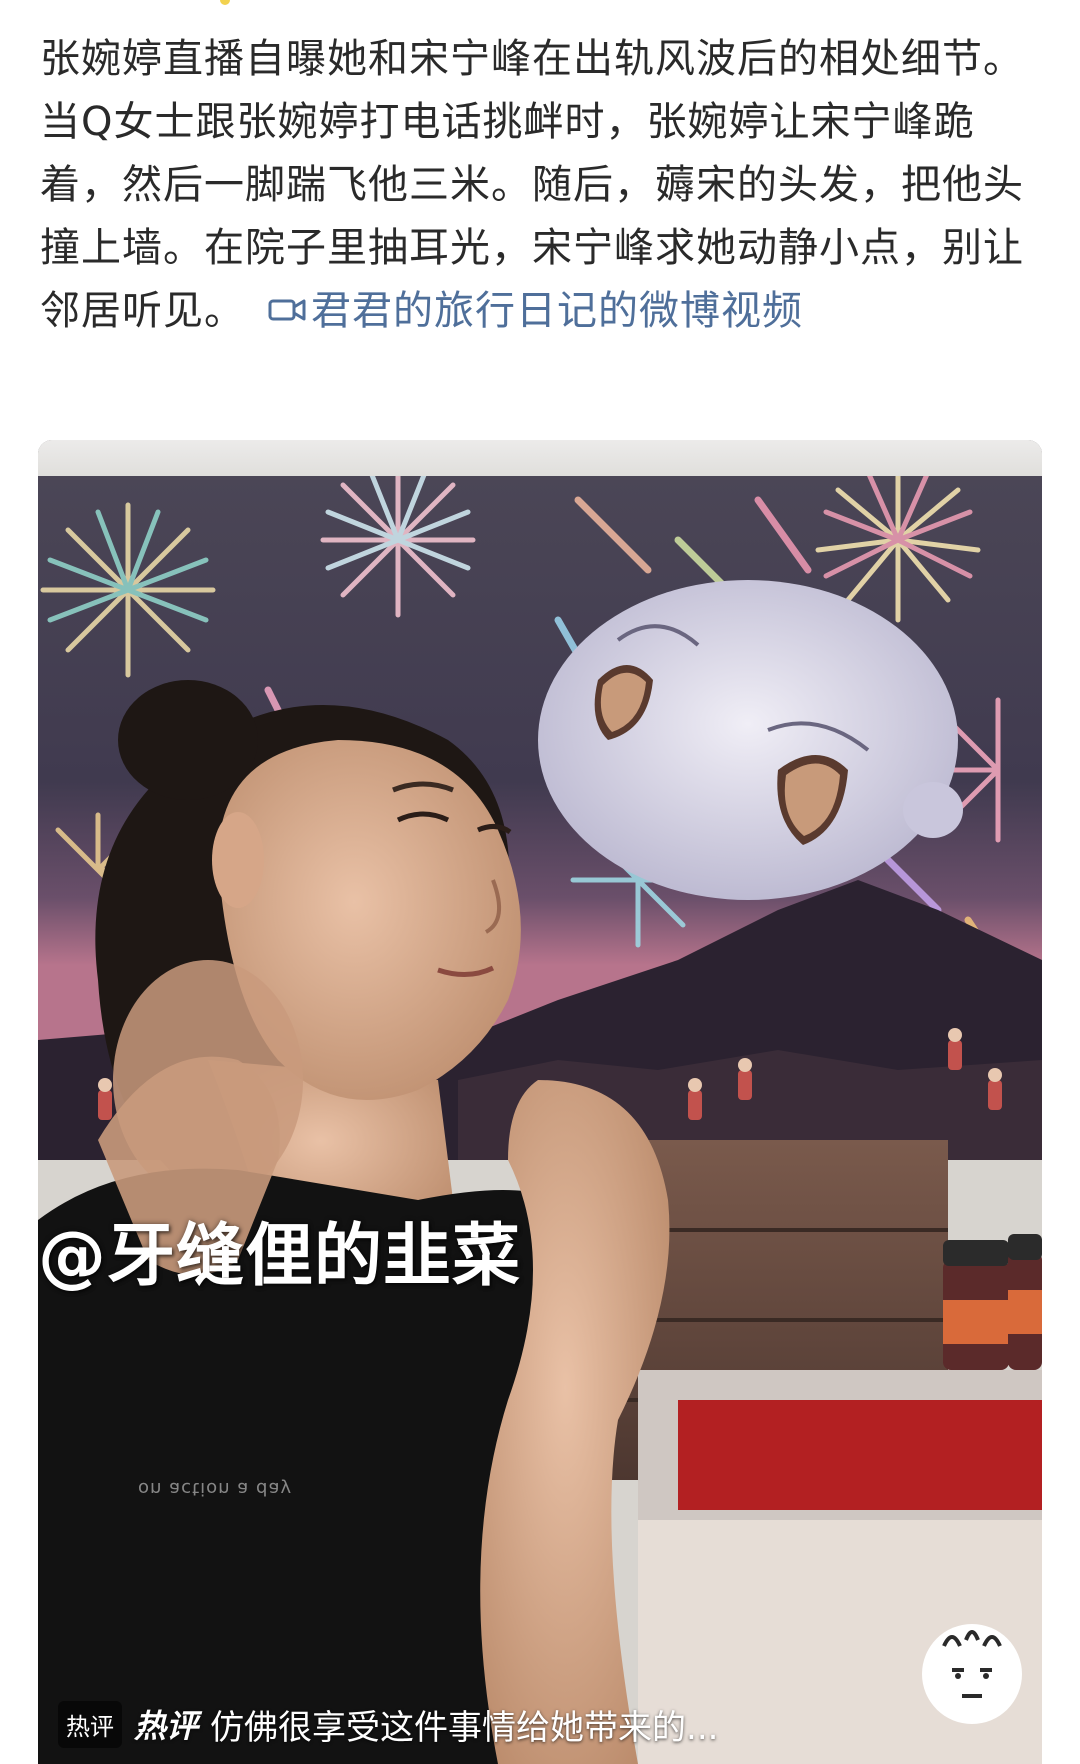 The width and height of the screenshot is (1080, 1764). I want to click on top-strip, so click(540, 5).